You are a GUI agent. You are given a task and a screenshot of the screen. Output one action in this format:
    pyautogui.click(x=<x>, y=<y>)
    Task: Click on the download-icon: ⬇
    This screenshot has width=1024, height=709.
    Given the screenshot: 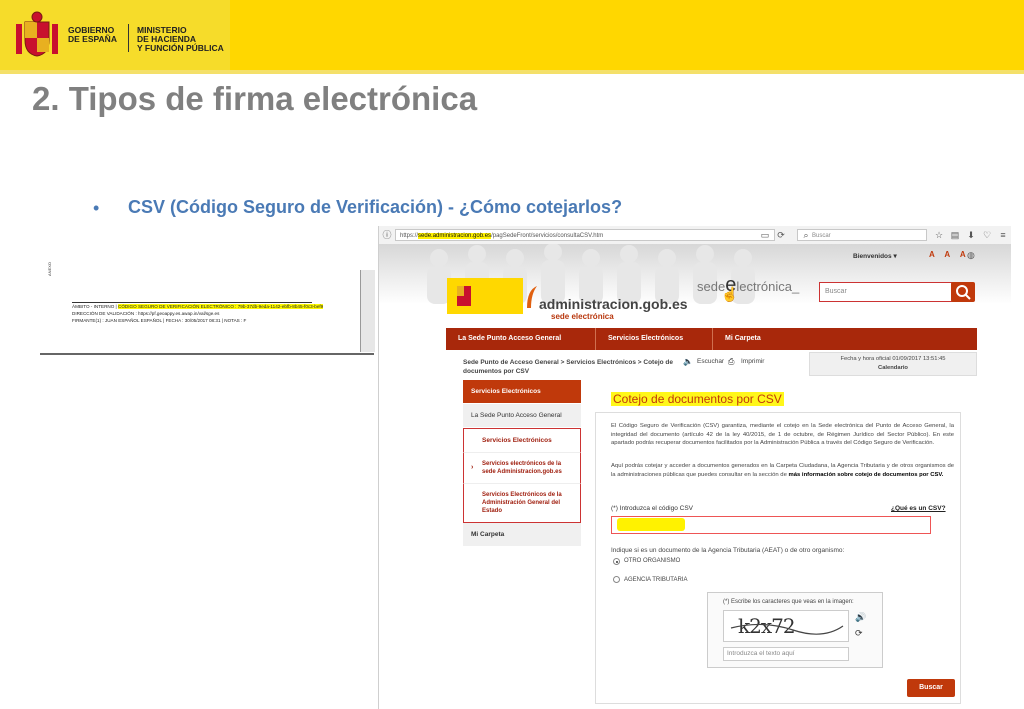 What is the action you would take?
    pyautogui.click(x=971, y=235)
    